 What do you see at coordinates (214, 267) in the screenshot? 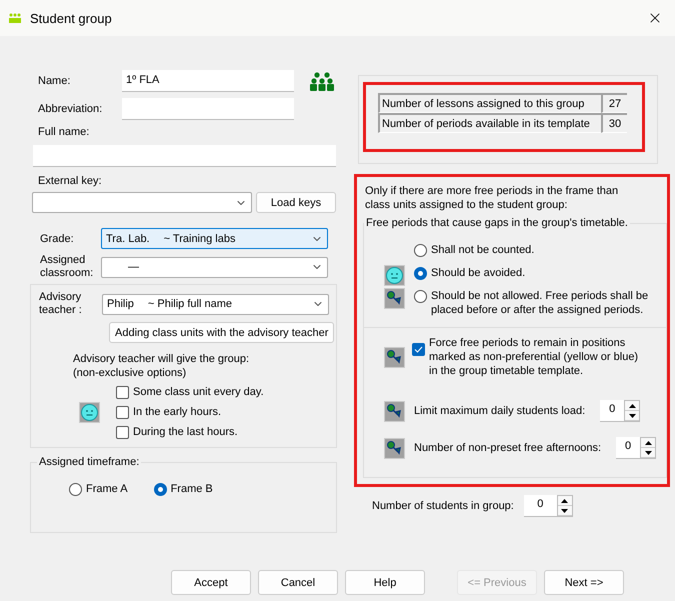
I see `classroom-dropdown: —` at bounding box center [214, 267].